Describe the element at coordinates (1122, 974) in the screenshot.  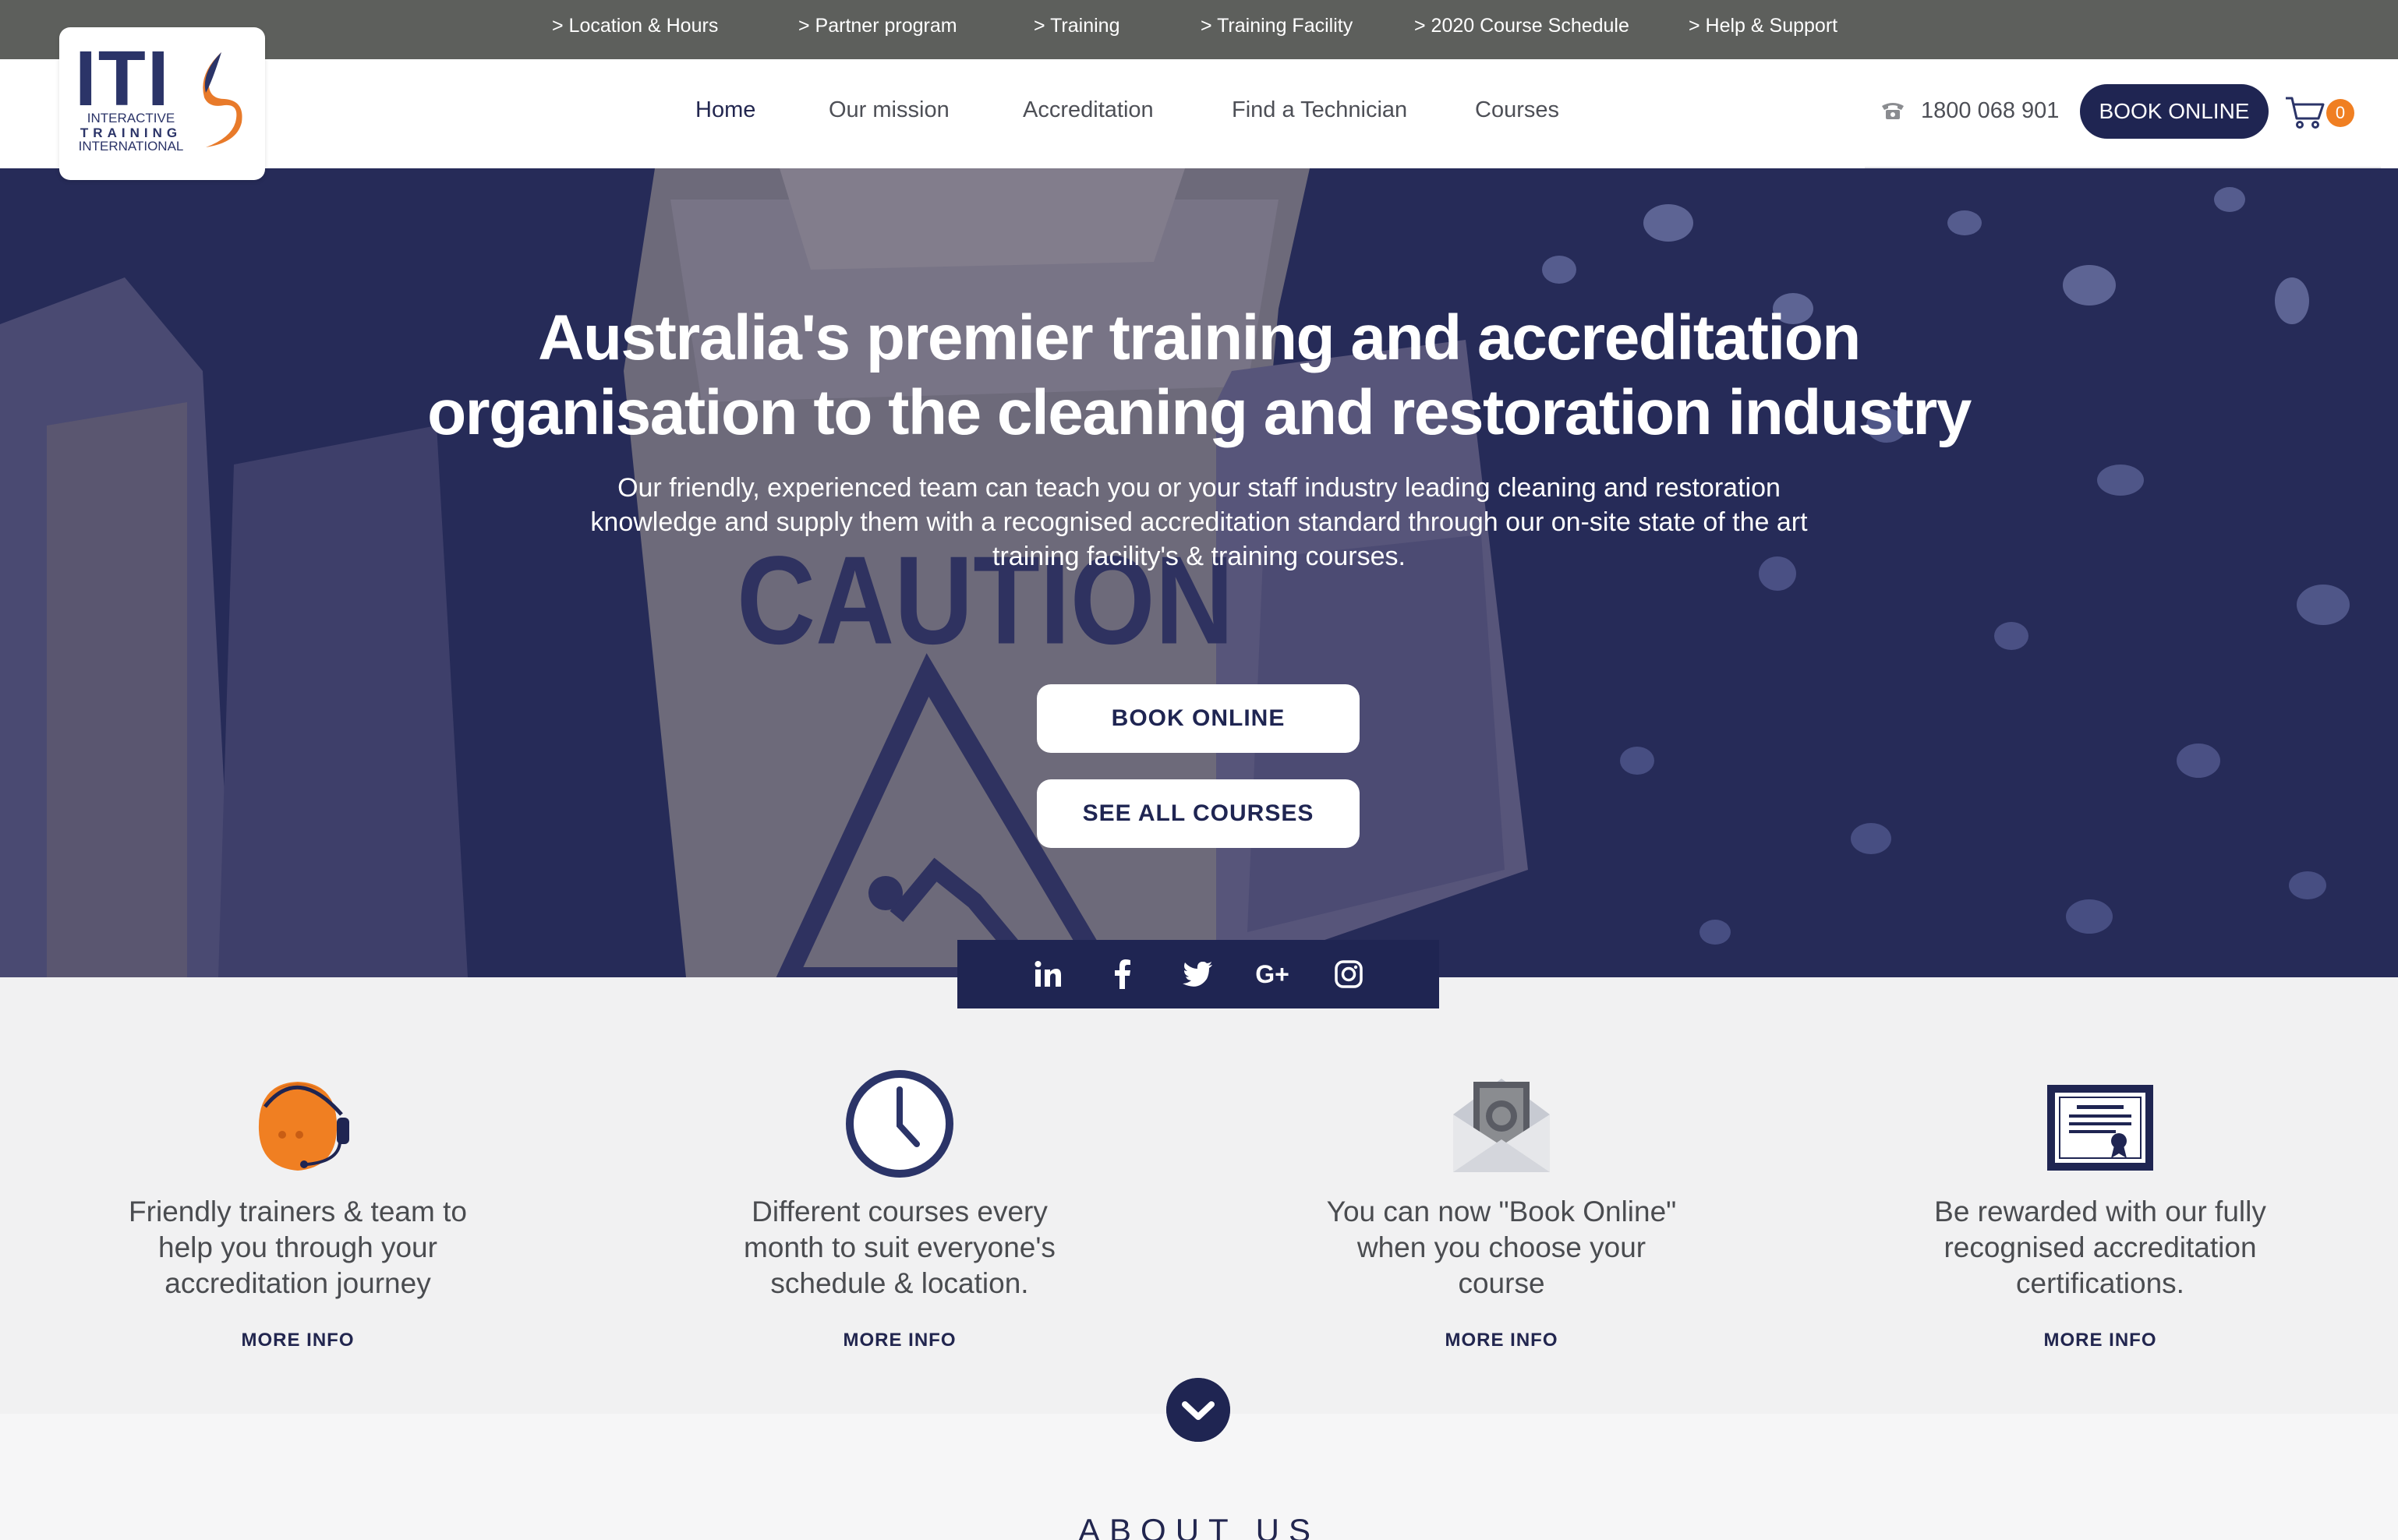
I see `facebook-icon` at that location.